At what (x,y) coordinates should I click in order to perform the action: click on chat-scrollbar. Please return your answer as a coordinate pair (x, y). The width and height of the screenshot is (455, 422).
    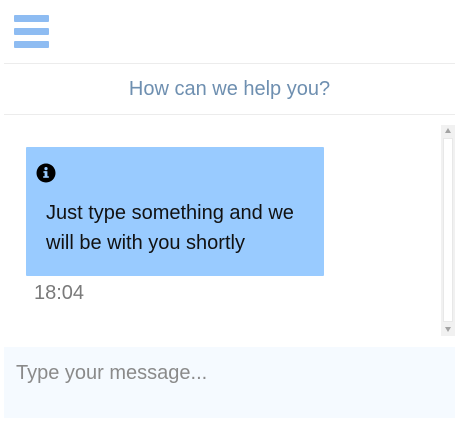
    Looking at the image, I should click on (448, 230).